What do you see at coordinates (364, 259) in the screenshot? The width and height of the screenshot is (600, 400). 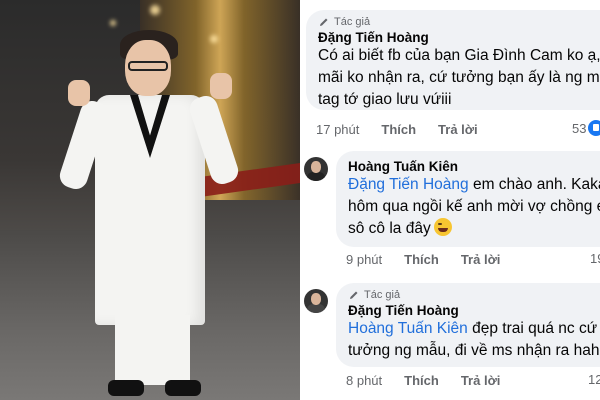 I see `comment-time: 9 phút` at bounding box center [364, 259].